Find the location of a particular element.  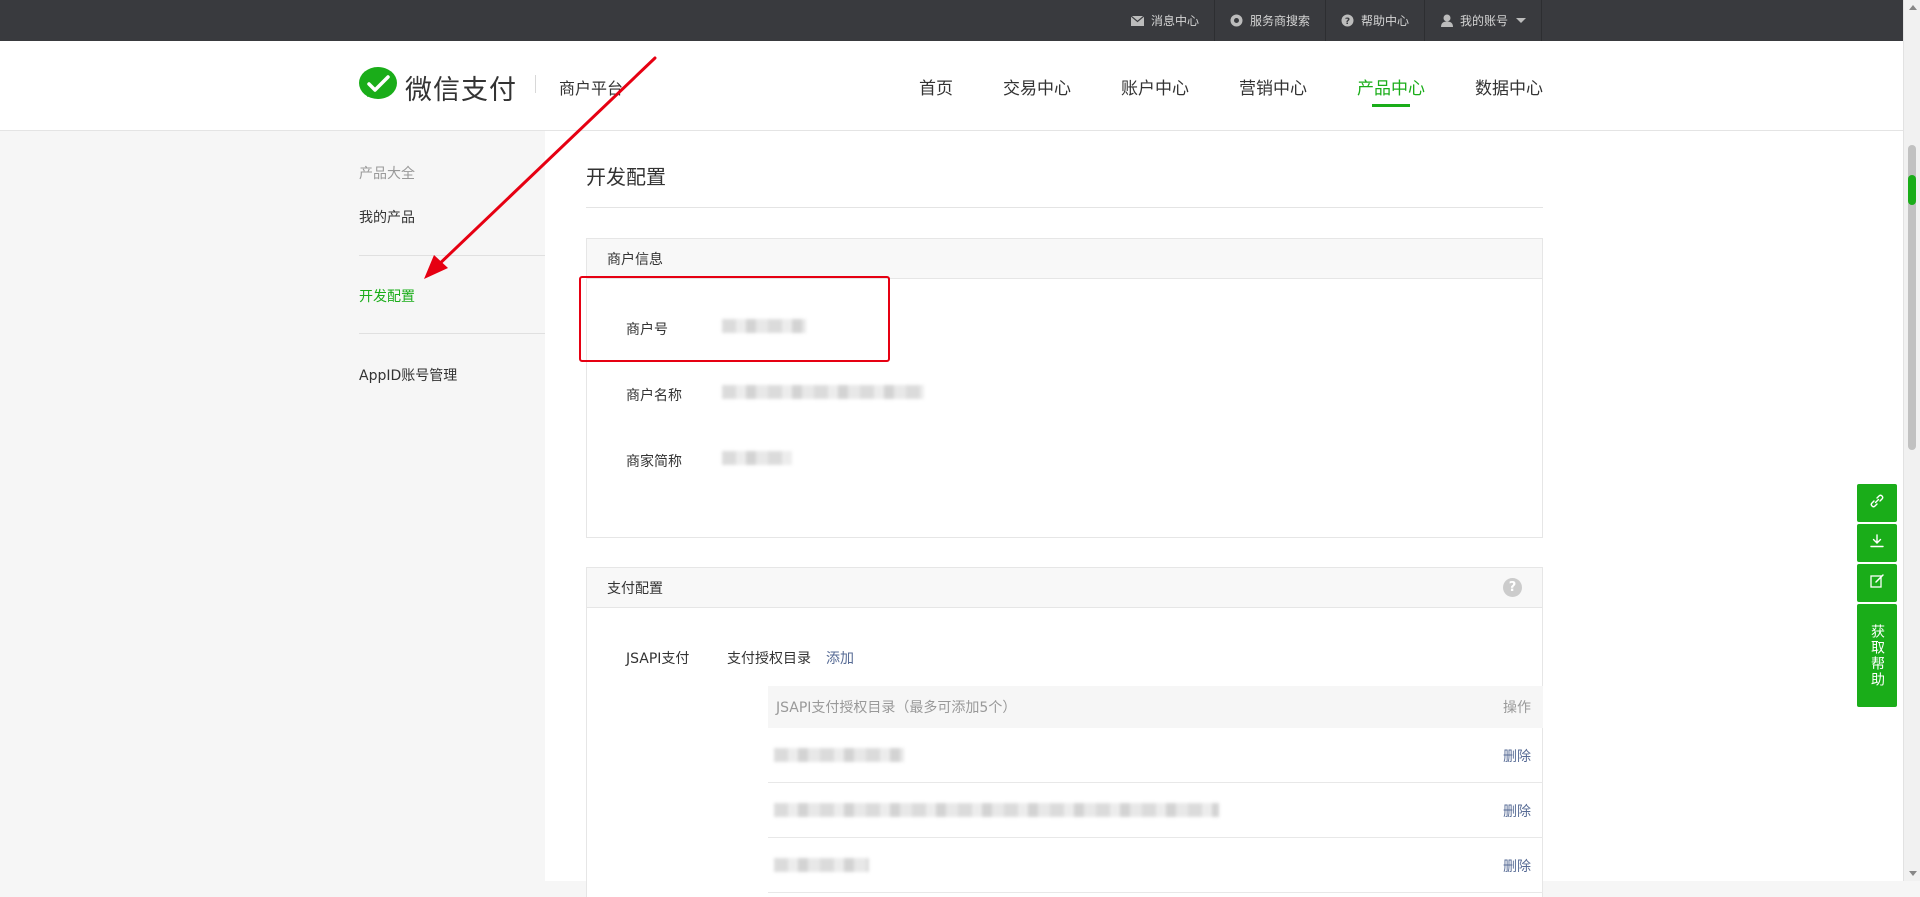

wechat-pay-logo: 微信支付 is located at coordinates (438, 87).